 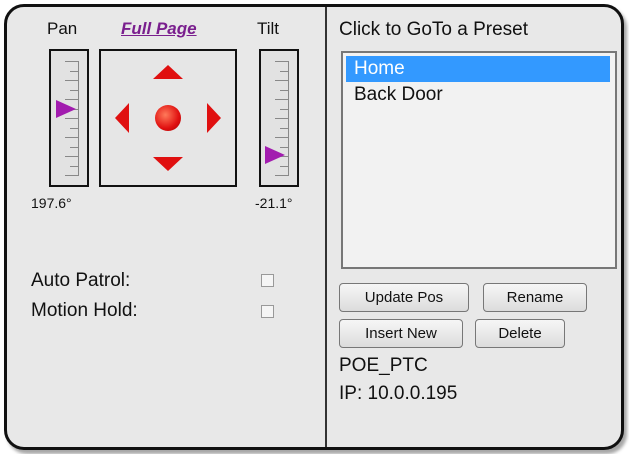 I want to click on pan-slider-scale, so click(x=72, y=118).